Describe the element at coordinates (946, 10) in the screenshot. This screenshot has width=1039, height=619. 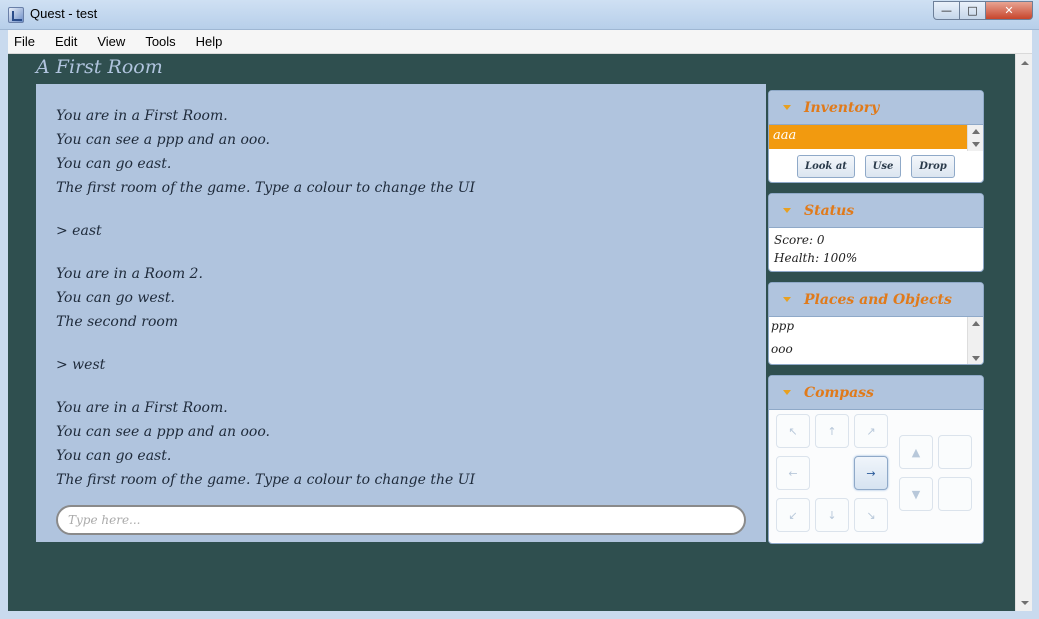
I see `minimize-button: —` at that location.